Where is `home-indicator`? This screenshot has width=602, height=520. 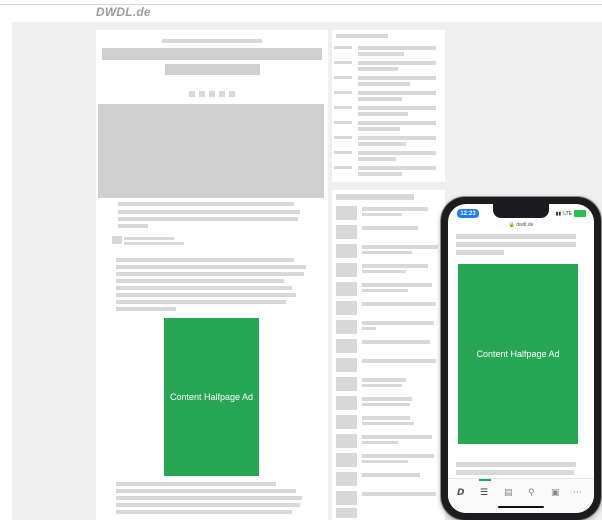
home-indicator is located at coordinates (521, 507).